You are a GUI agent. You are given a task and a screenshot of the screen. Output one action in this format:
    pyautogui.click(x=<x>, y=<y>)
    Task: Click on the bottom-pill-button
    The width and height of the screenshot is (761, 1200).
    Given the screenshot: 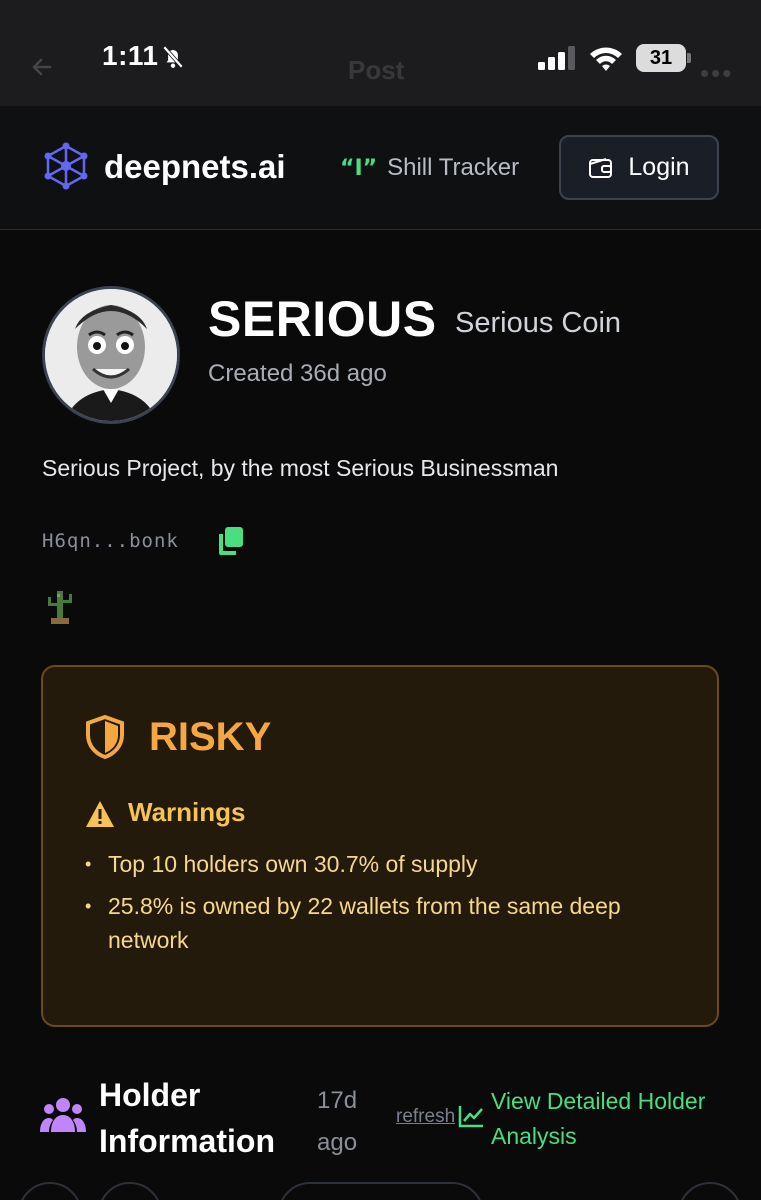 What is the action you would take?
    pyautogui.click(x=381, y=1191)
    